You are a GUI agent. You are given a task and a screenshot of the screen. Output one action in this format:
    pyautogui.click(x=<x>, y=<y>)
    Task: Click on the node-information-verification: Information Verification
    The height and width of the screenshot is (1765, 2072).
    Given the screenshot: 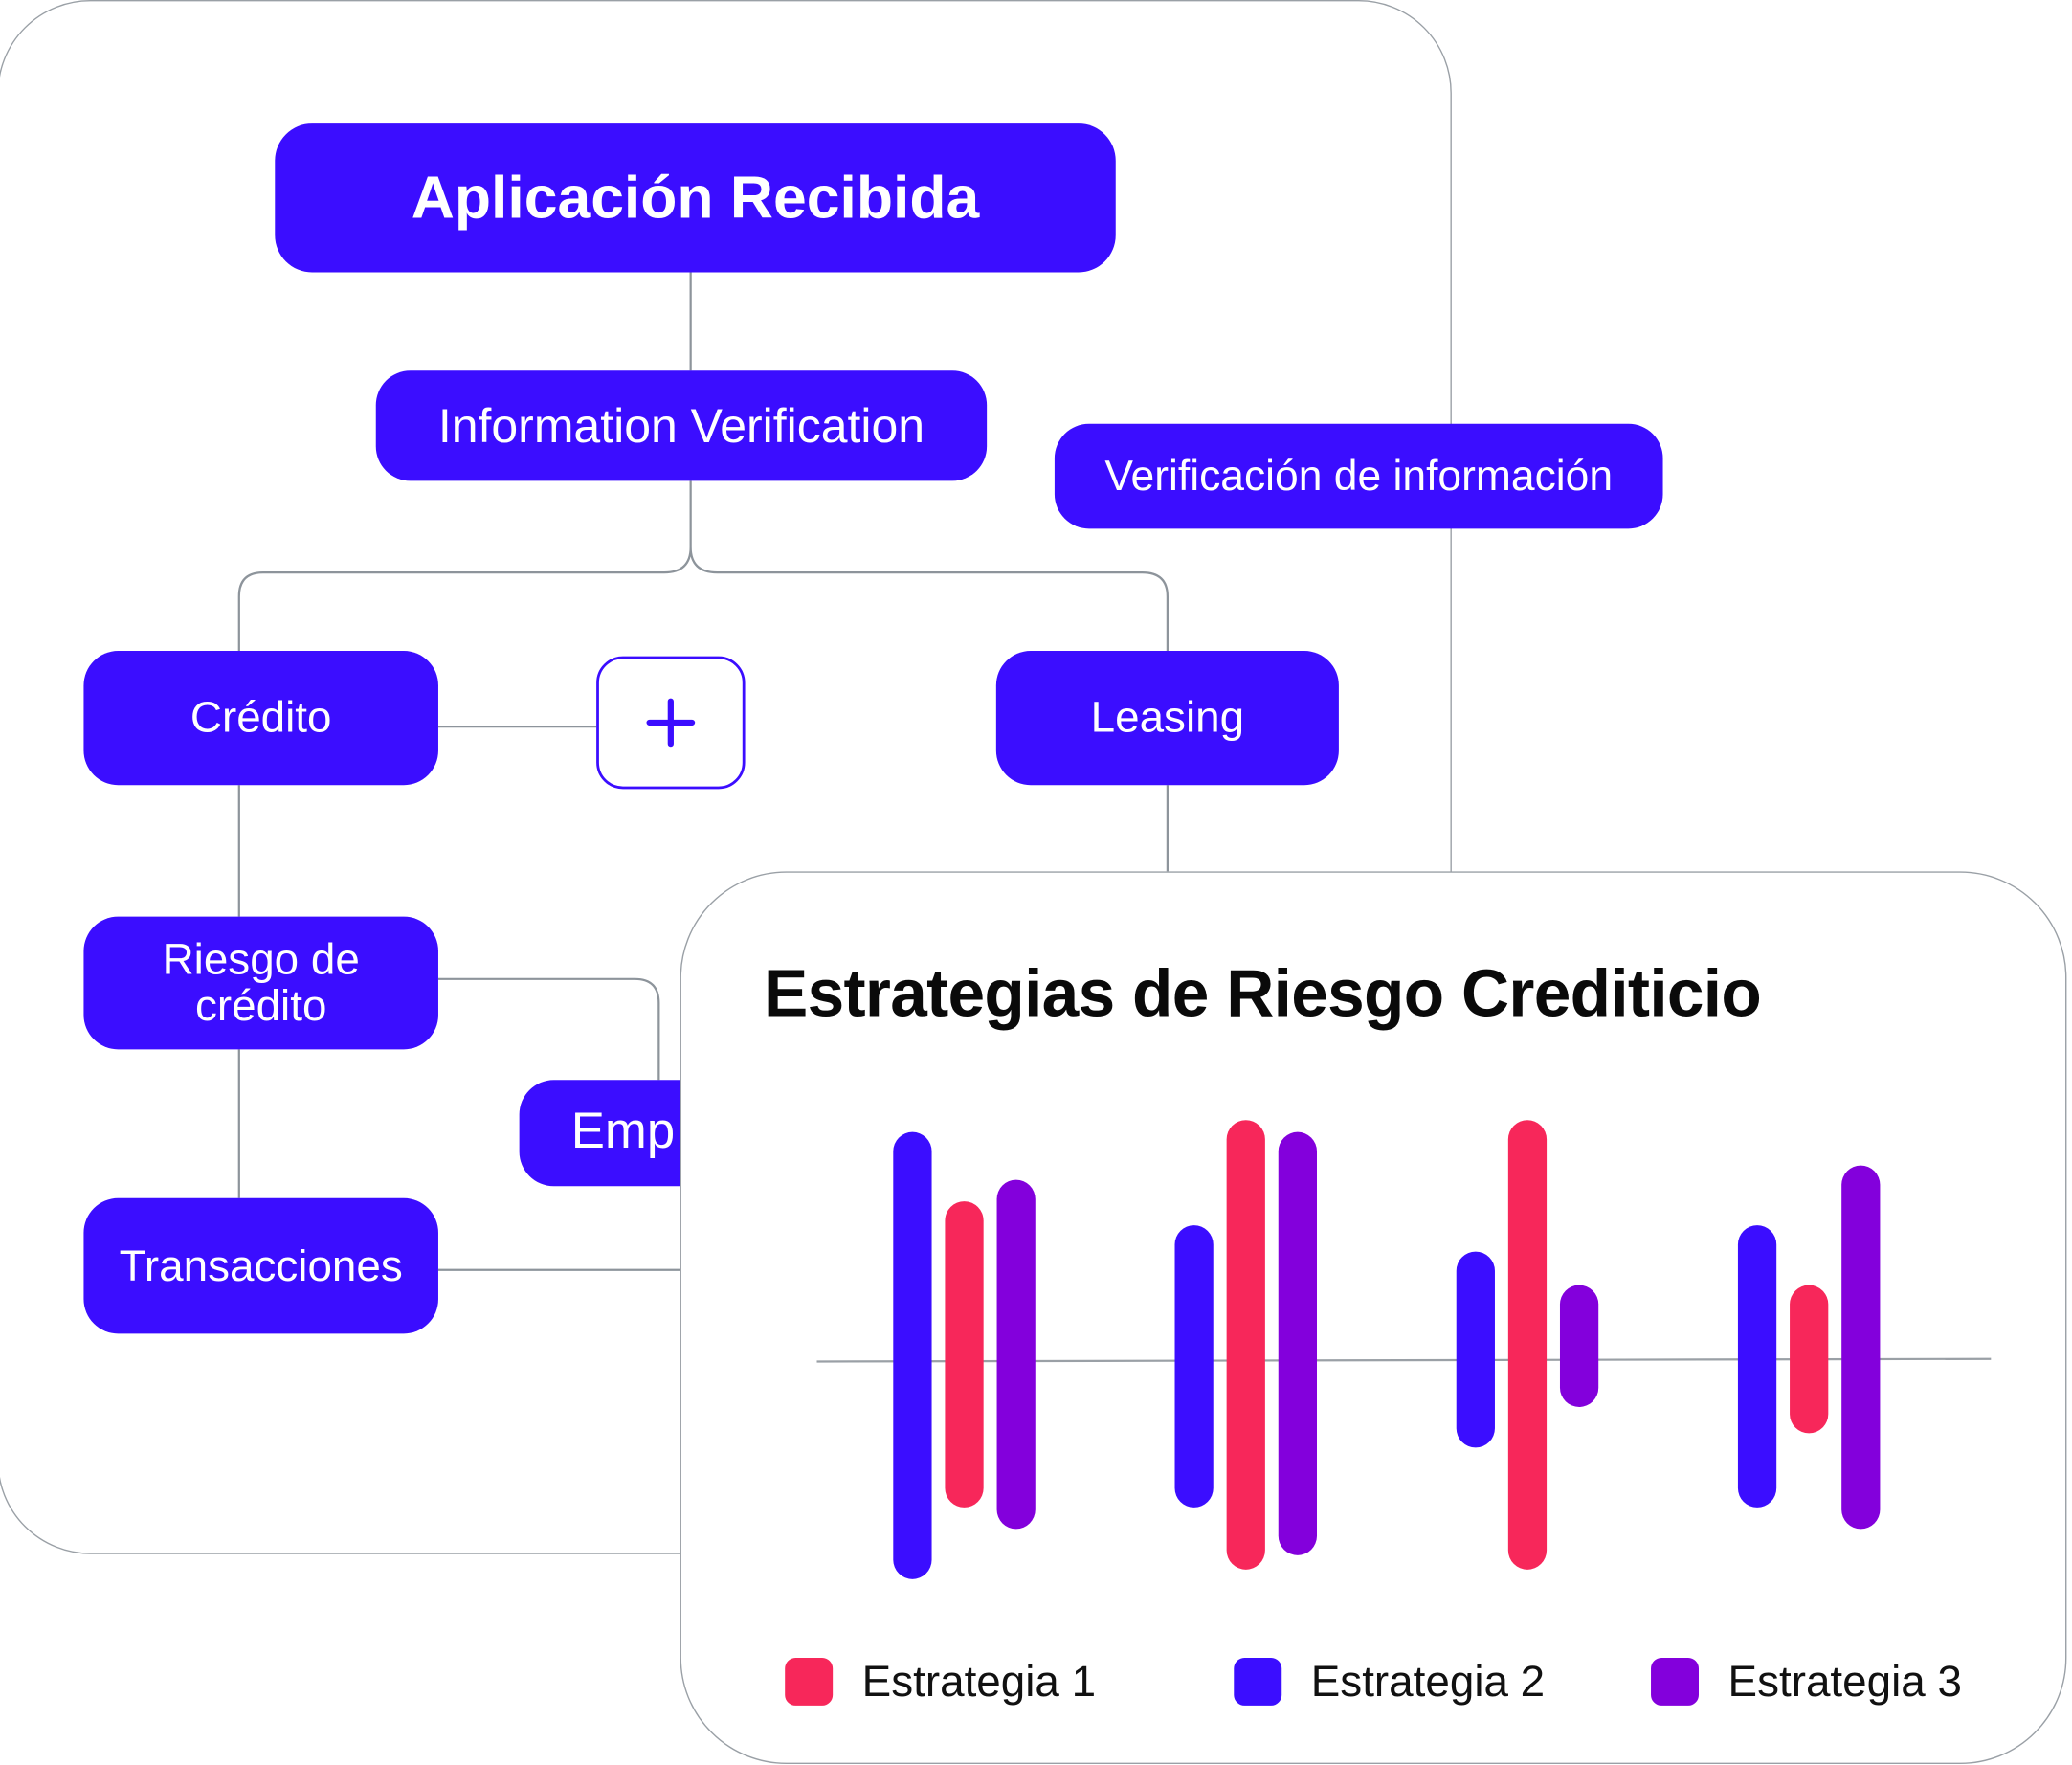 What is the action you would take?
    pyautogui.click(x=682, y=425)
    